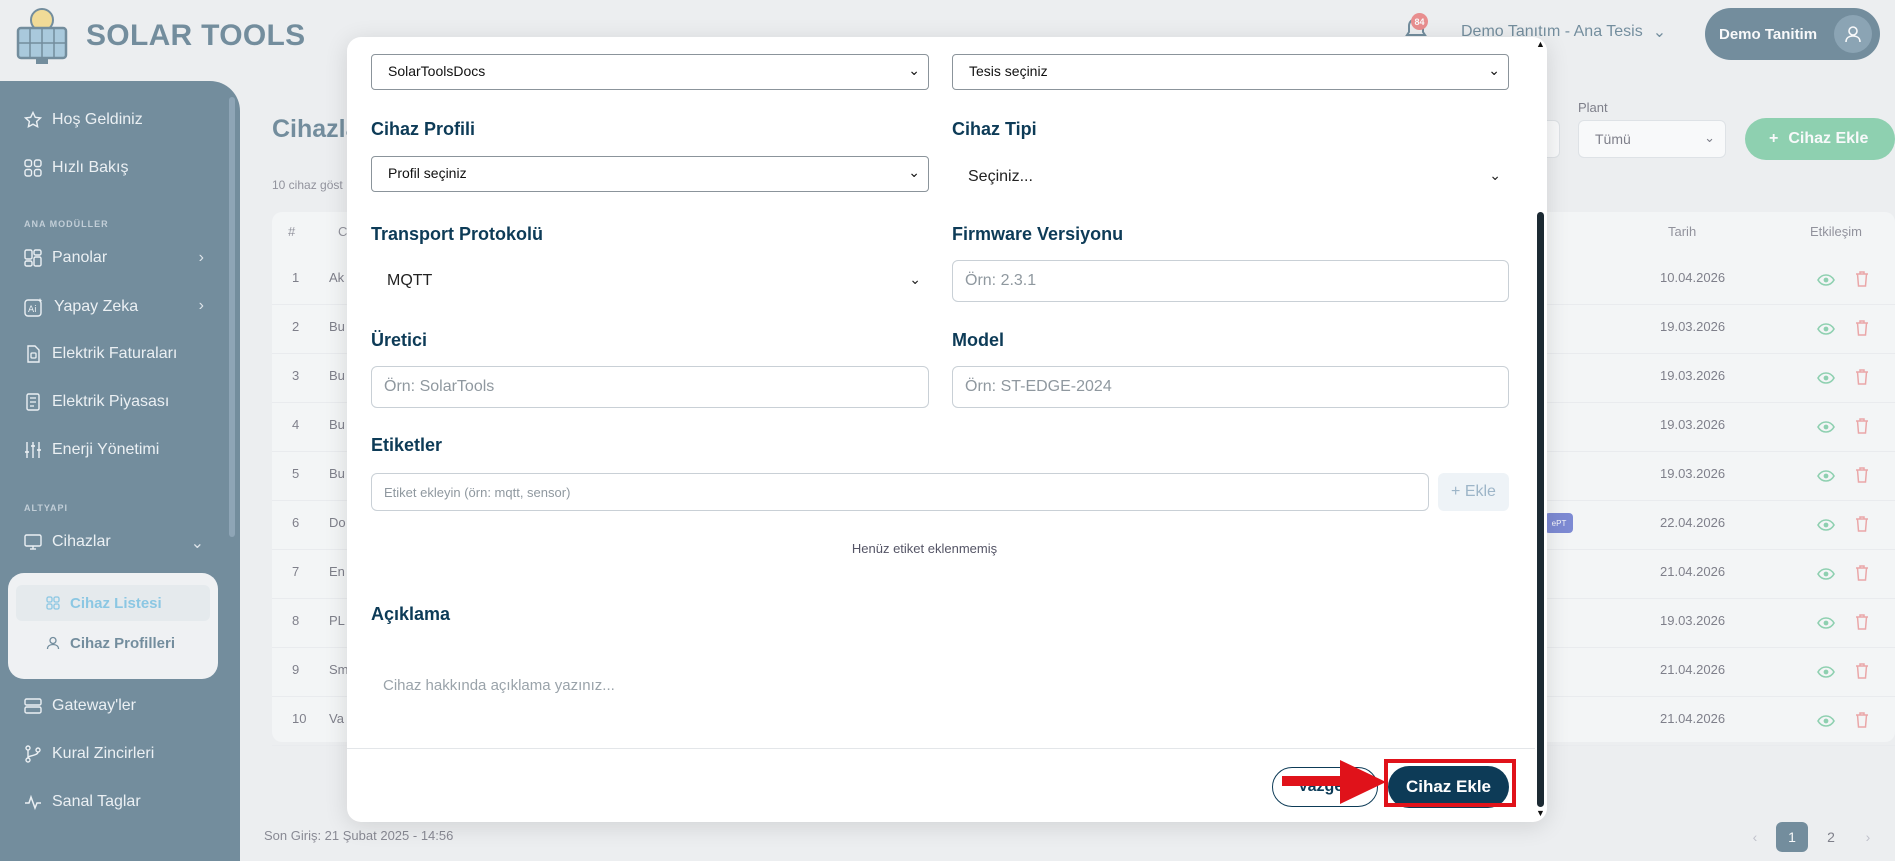  What do you see at coordinates (411, 614) in the screenshot?
I see `description-label: Açıklama` at bounding box center [411, 614].